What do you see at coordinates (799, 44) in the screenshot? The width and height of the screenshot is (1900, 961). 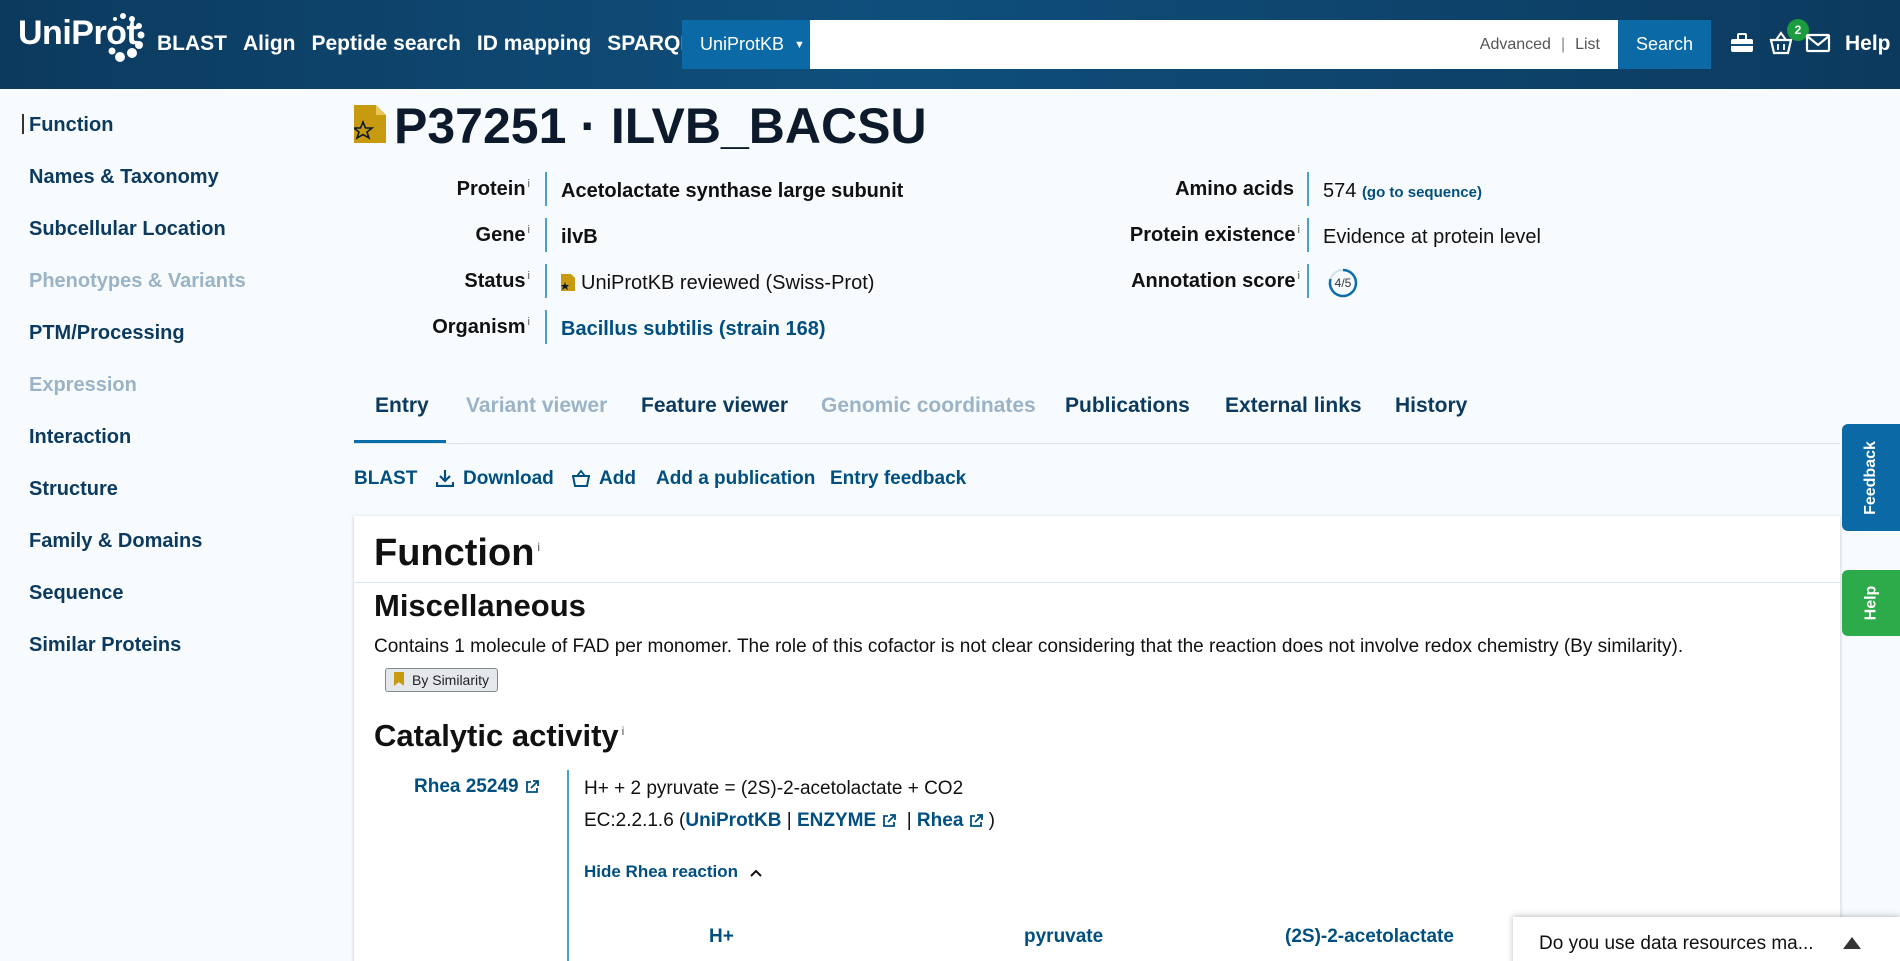 I see `caret-down-icon: ▼` at bounding box center [799, 44].